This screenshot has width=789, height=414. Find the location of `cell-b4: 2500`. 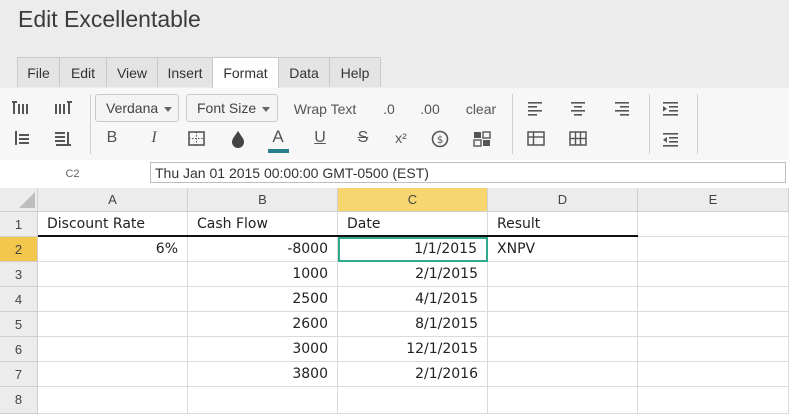

cell-b4: 2500 is located at coordinates (263, 299).